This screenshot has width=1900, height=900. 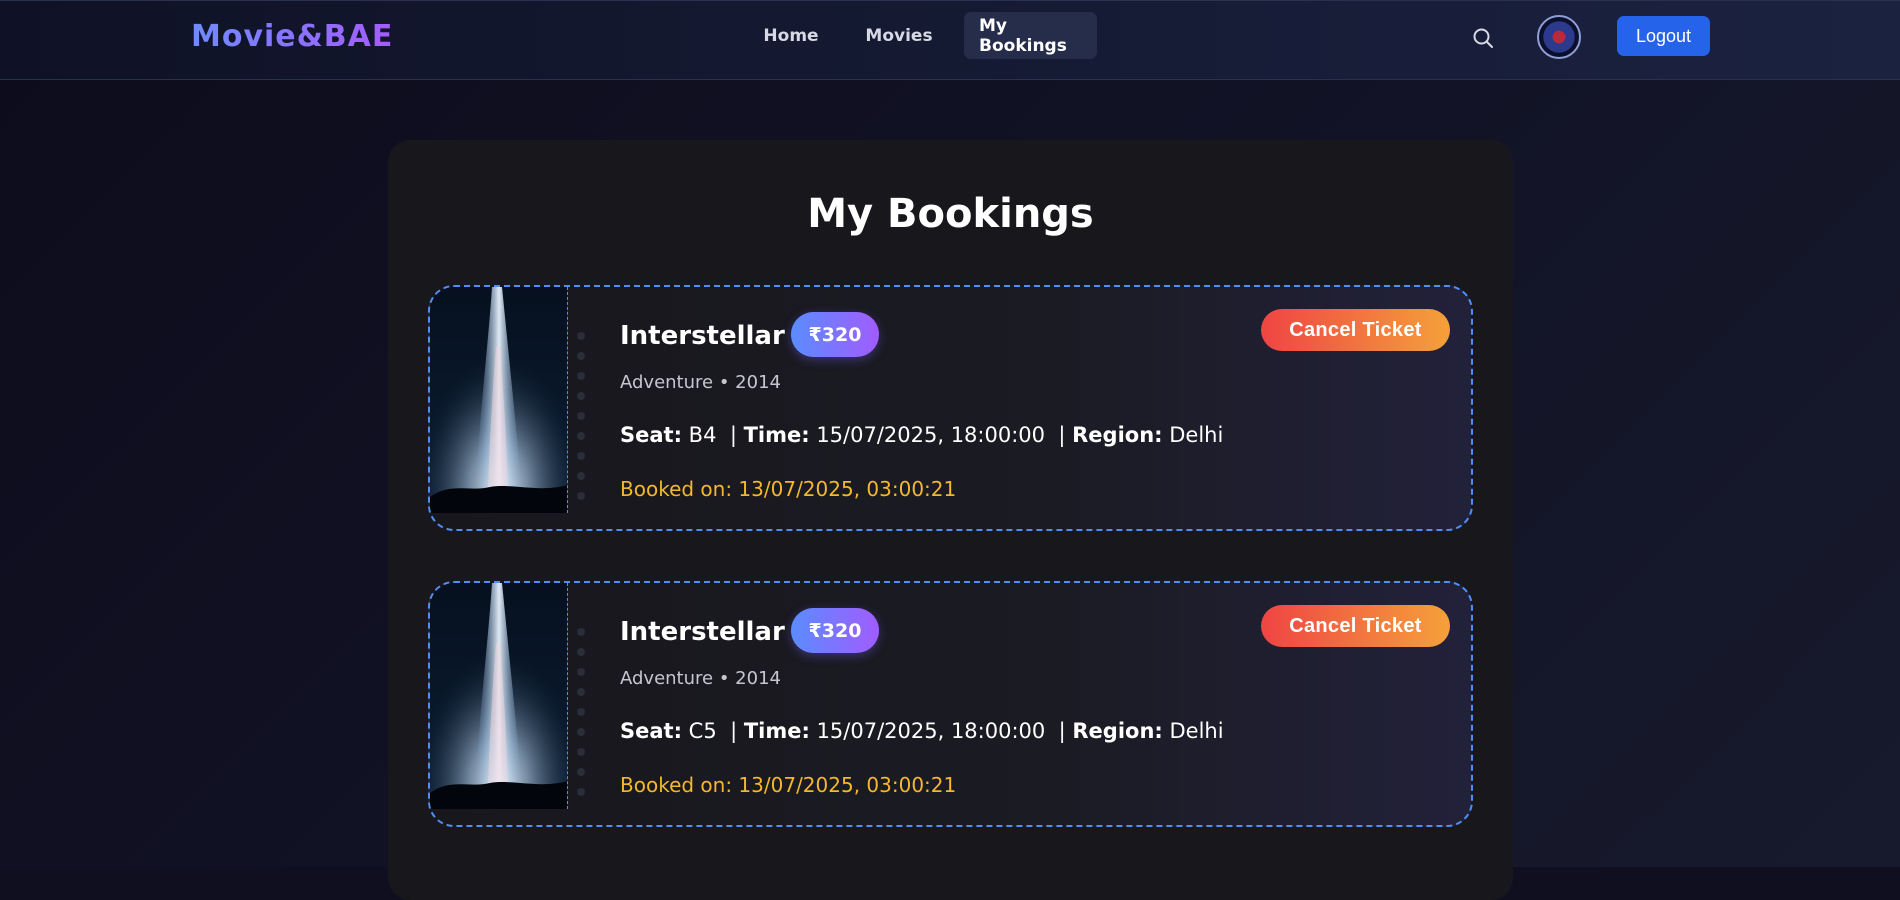 I want to click on seat-value: C5, so click(x=702, y=731).